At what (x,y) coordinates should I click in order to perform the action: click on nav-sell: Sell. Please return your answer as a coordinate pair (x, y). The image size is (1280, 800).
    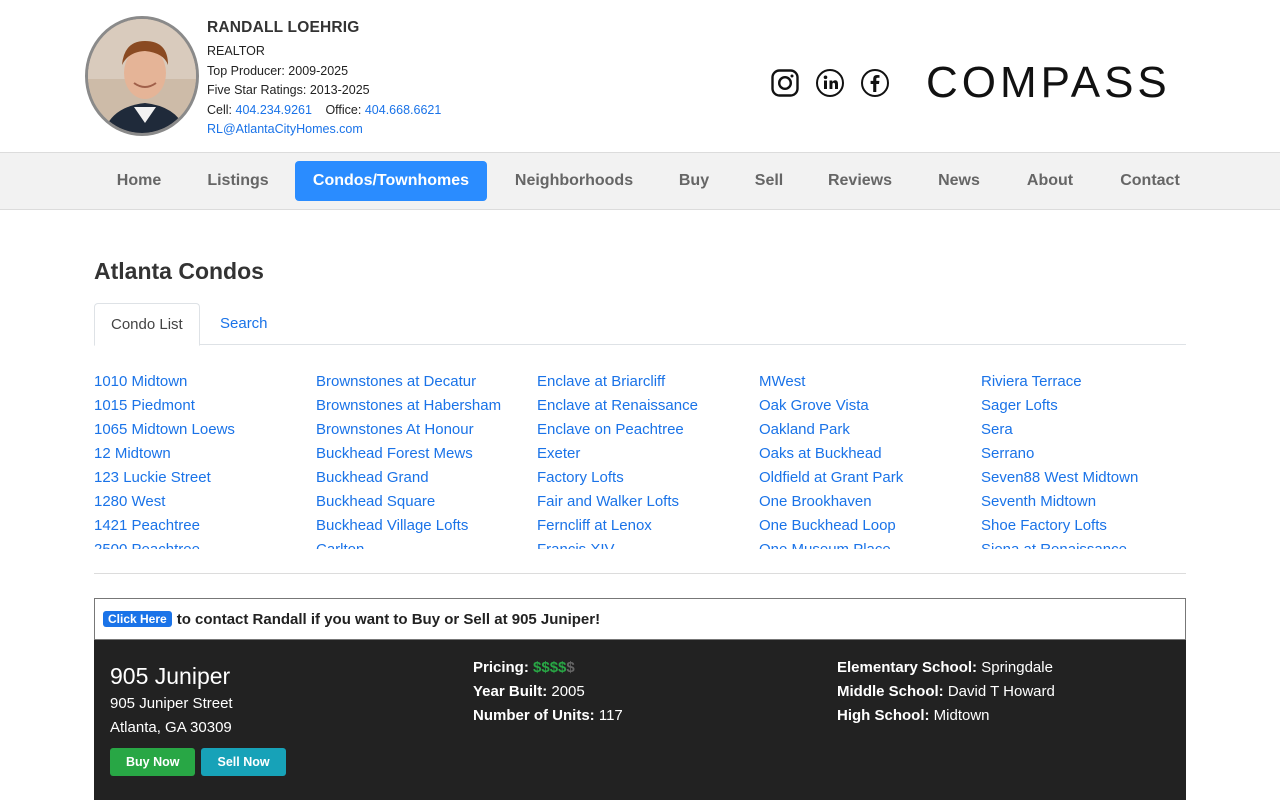
    Looking at the image, I should click on (769, 181).